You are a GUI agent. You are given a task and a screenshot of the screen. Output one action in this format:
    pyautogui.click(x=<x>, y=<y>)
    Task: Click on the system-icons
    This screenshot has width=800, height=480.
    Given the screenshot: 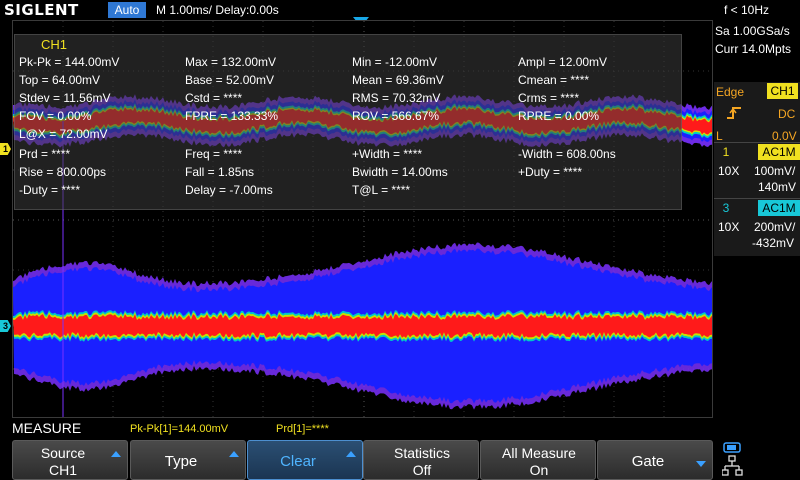 What is the action you would take?
    pyautogui.click(x=732, y=459)
    